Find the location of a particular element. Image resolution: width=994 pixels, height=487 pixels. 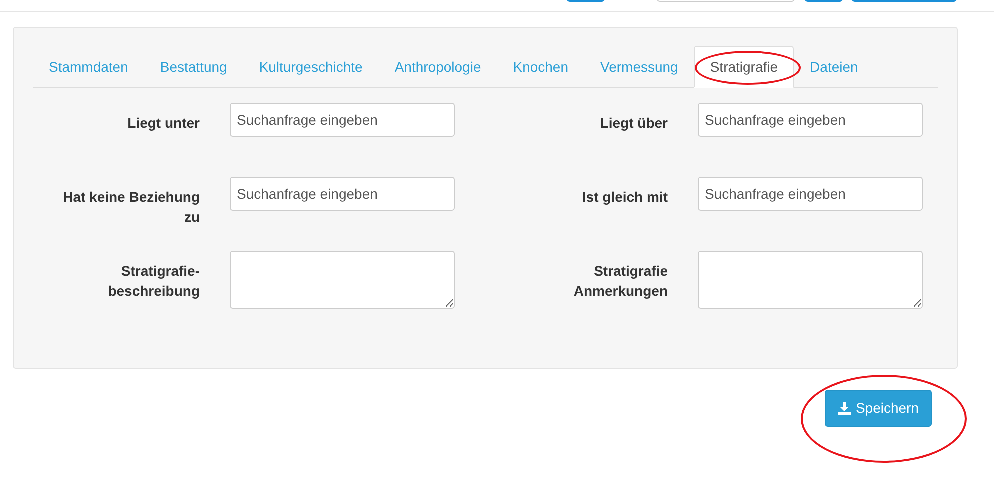

download-icon is located at coordinates (844, 408).